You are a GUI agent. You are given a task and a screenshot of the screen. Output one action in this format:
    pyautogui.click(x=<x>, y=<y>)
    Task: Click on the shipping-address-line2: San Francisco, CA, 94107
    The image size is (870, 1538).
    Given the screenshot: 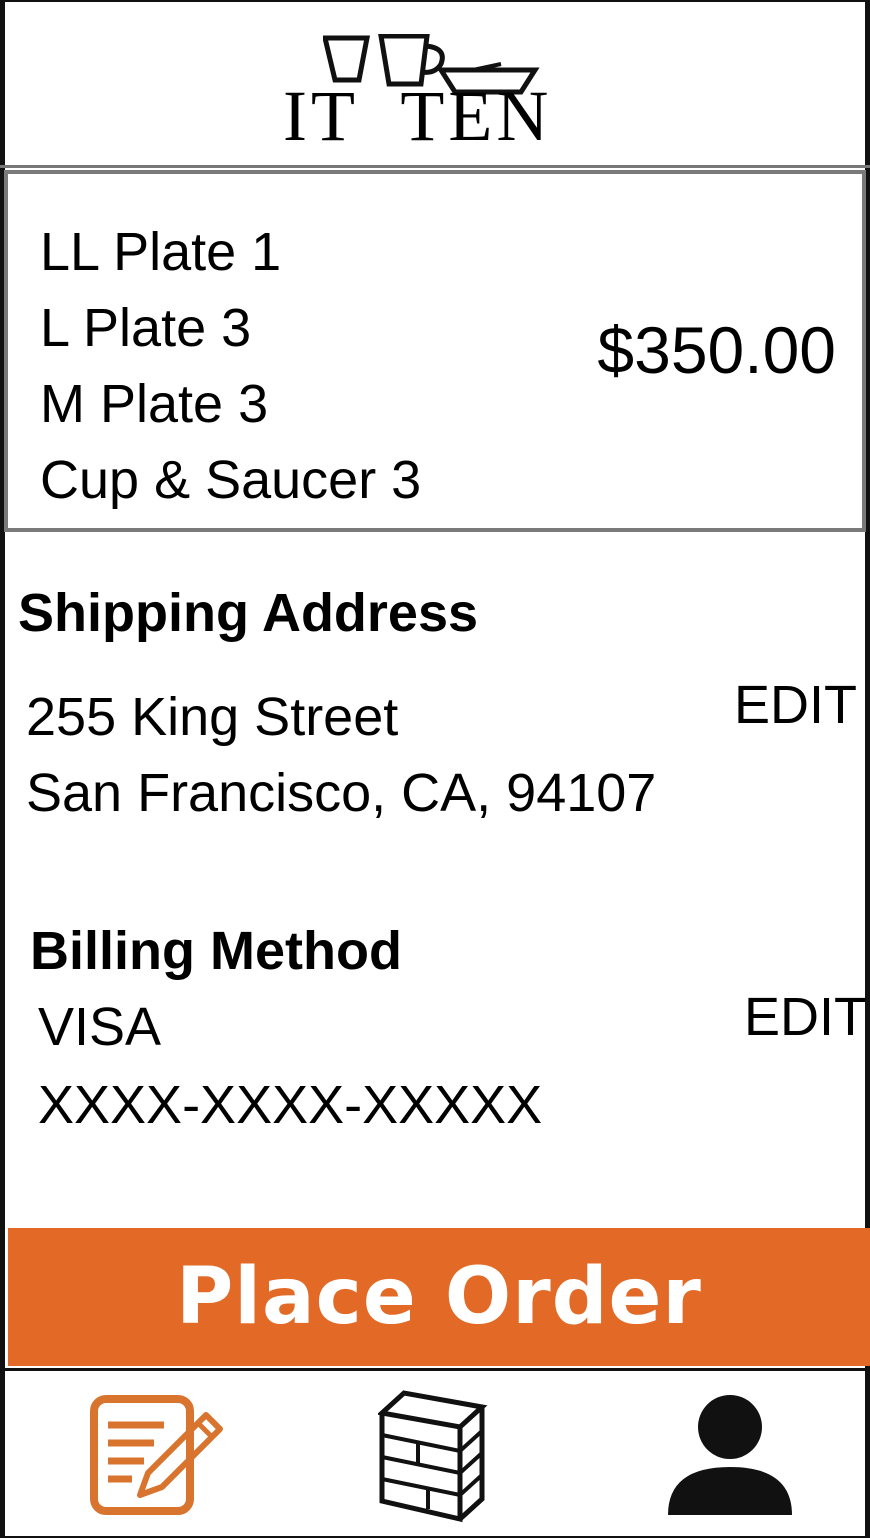 What is the action you would take?
    pyautogui.click(x=341, y=793)
    